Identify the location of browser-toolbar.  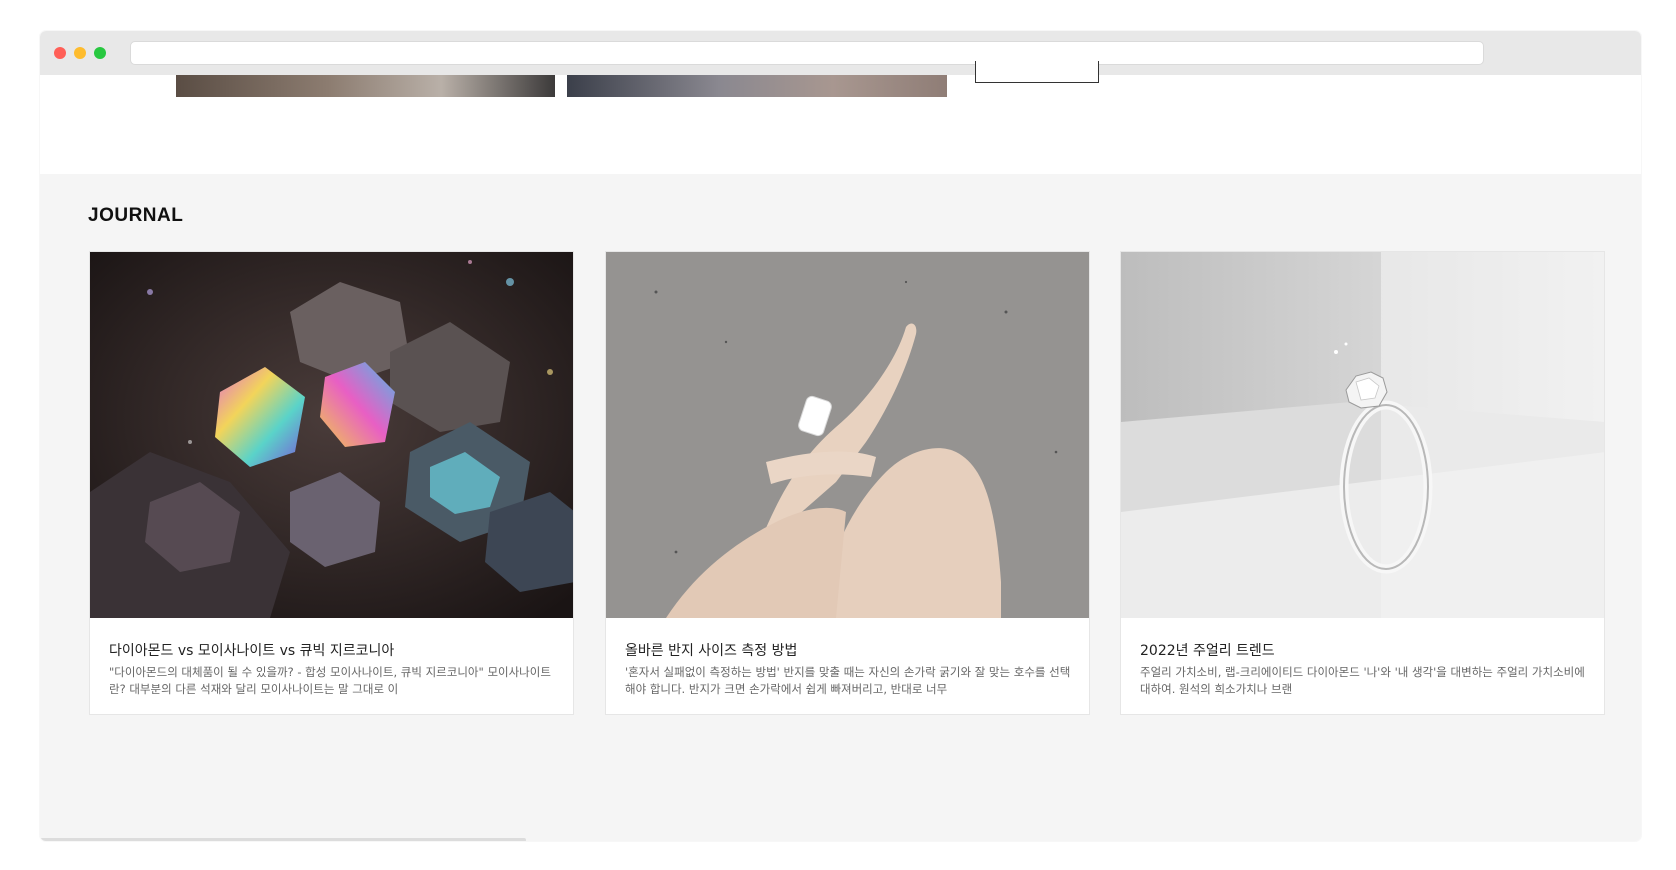
(840, 53).